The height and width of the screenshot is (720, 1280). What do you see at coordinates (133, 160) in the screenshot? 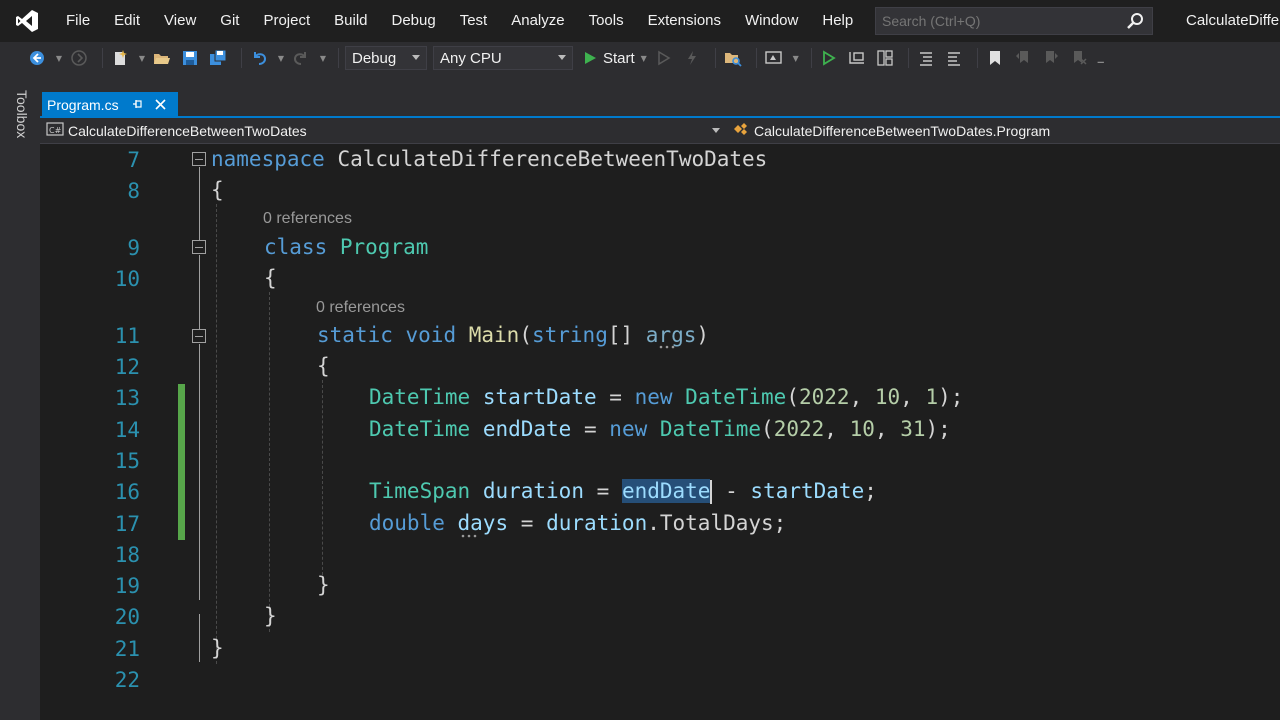
I see `line-number: 7` at bounding box center [133, 160].